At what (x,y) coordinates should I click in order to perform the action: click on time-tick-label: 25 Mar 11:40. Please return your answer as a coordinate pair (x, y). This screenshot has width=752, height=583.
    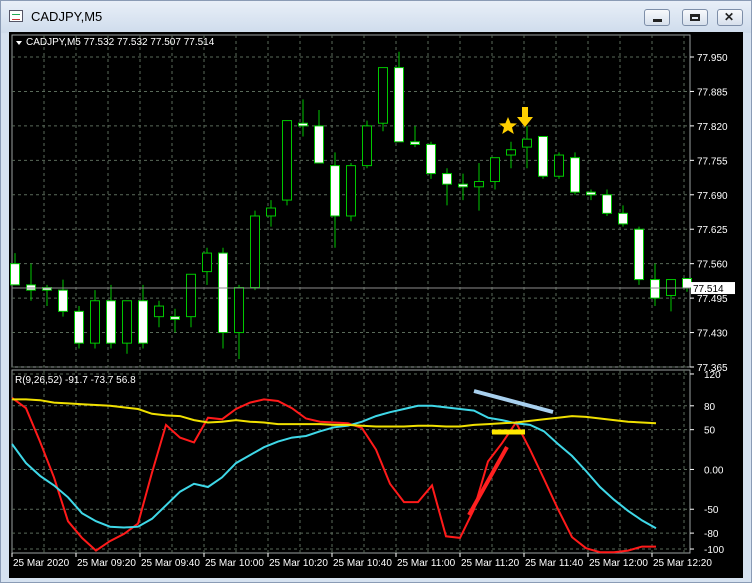
    Looking at the image, I should click on (554, 563).